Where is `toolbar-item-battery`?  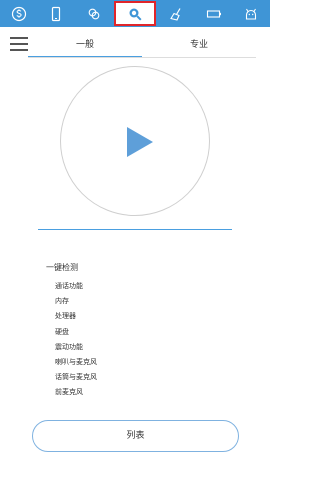
toolbar-item-battery is located at coordinates (213, 13).